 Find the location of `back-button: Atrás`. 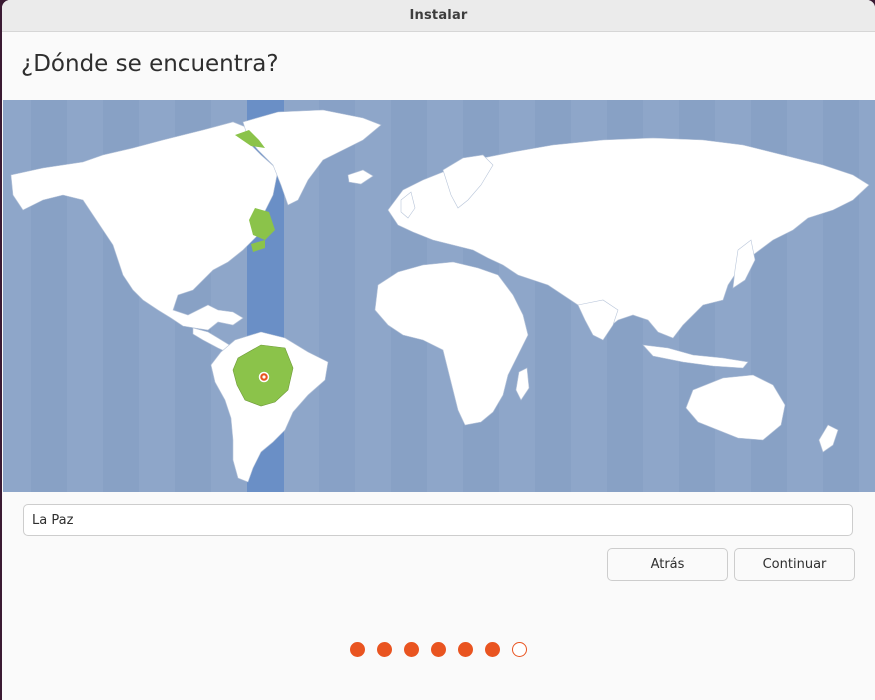

back-button: Atrás is located at coordinates (667, 564).